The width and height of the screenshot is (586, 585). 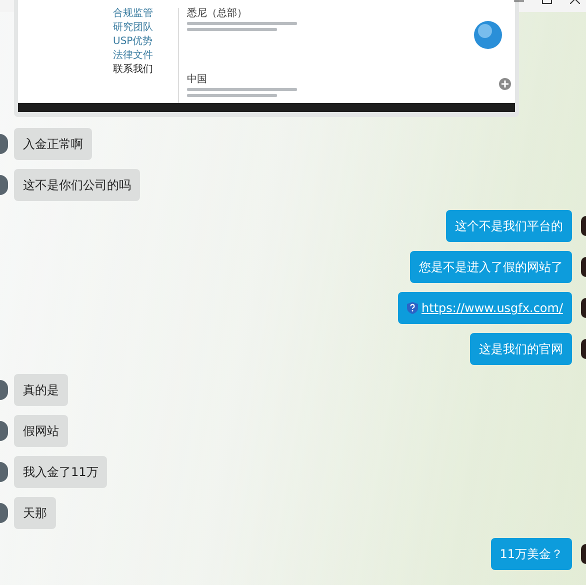 I want to click on nav-link: 法律文件, so click(x=145, y=55).